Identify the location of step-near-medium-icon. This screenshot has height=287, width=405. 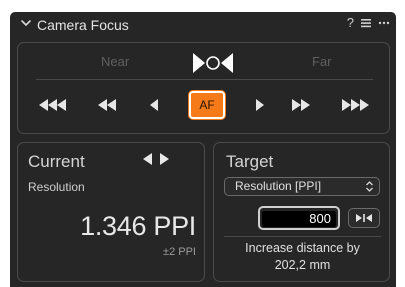
(107, 105).